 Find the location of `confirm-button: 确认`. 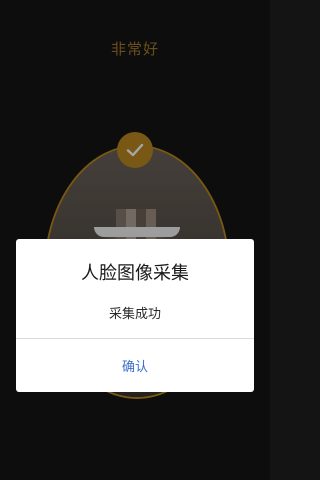

confirm-button: 确认 is located at coordinates (135, 365).